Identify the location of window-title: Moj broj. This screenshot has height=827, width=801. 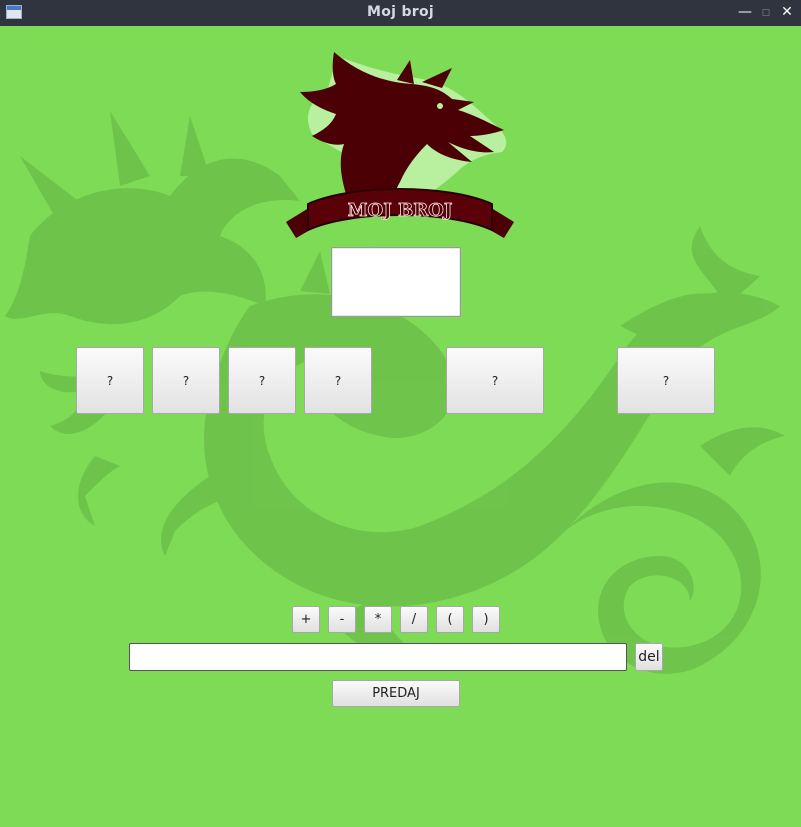
(400, 12).